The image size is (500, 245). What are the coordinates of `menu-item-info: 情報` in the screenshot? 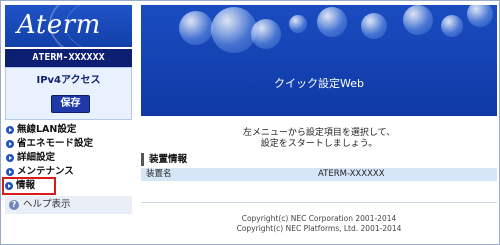 It's located at (29, 186).